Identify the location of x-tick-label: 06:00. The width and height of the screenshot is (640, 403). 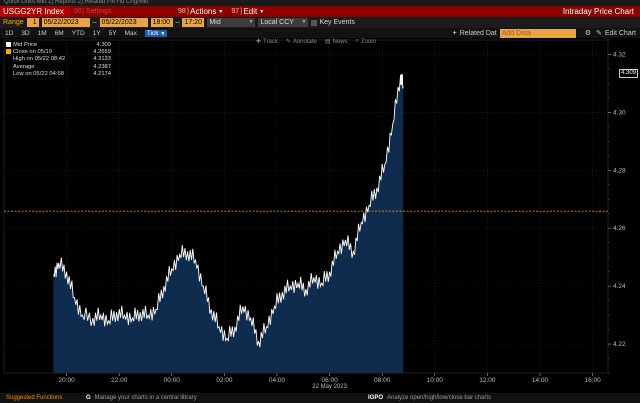
(329, 380).